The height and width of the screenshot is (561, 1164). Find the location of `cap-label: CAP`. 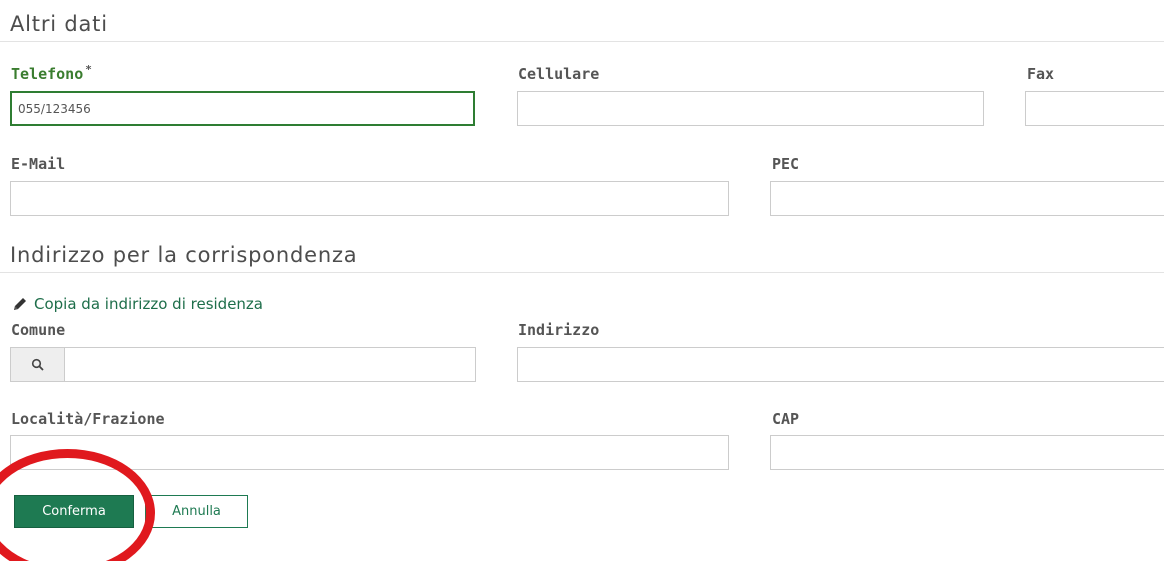

cap-label: CAP is located at coordinates (786, 419).